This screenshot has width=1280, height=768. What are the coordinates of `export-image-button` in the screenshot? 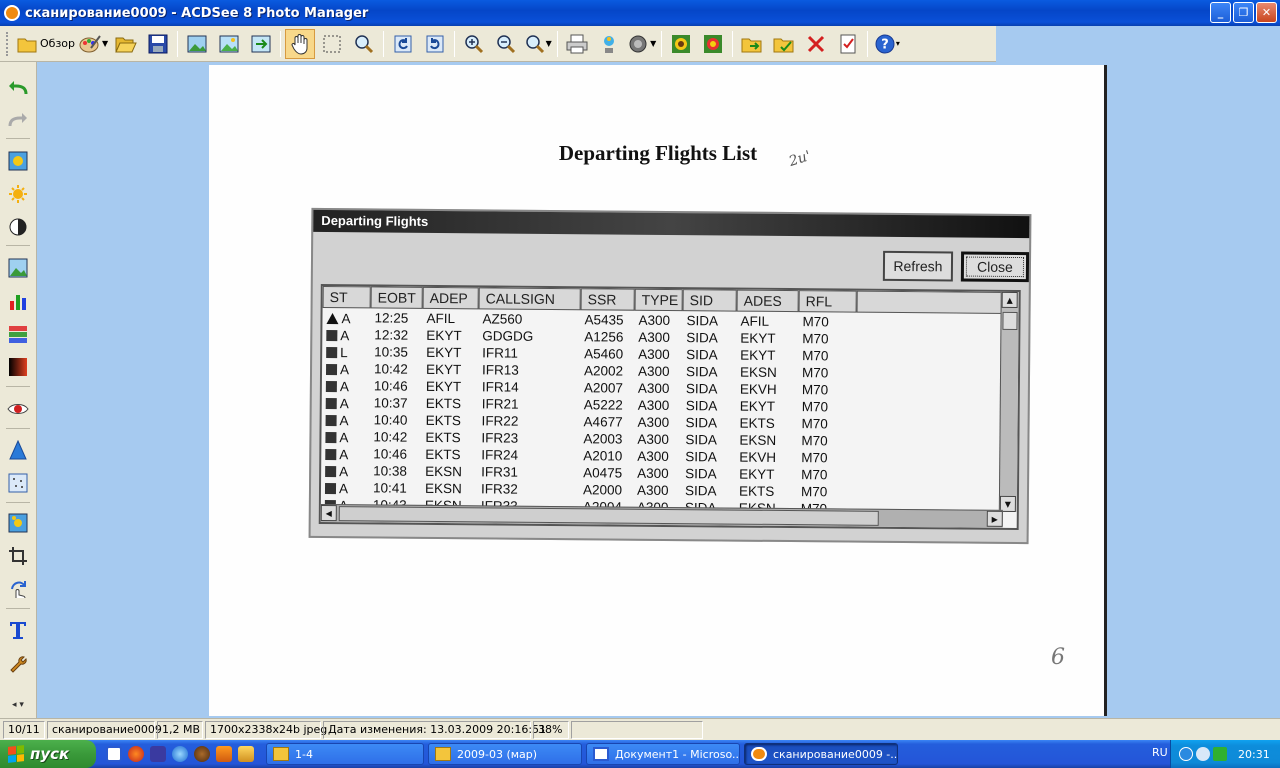 It's located at (261, 44).